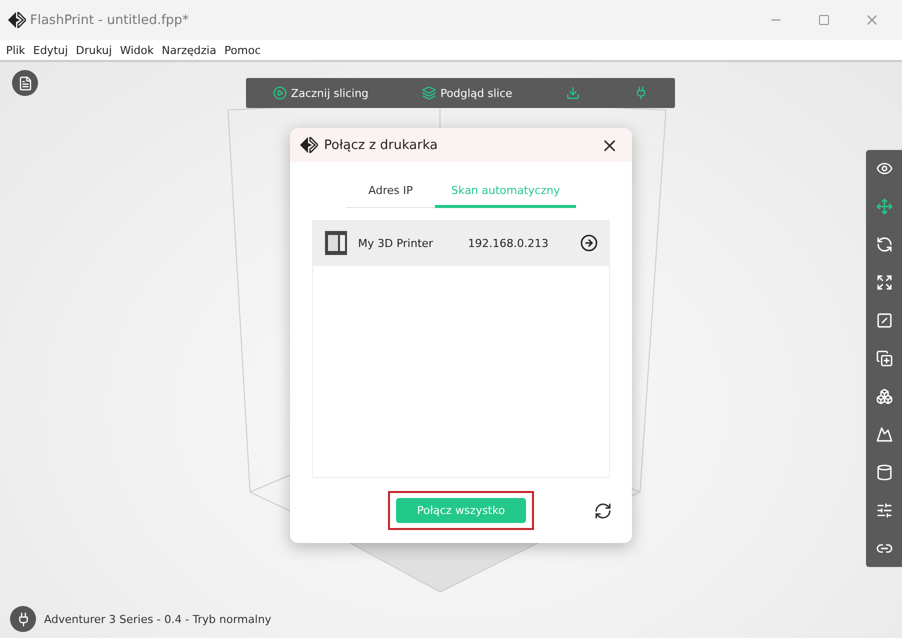 This screenshot has width=902, height=638. What do you see at coordinates (50, 50) in the screenshot?
I see `menu-item: Edytuj` at bounding box center [50, 50].